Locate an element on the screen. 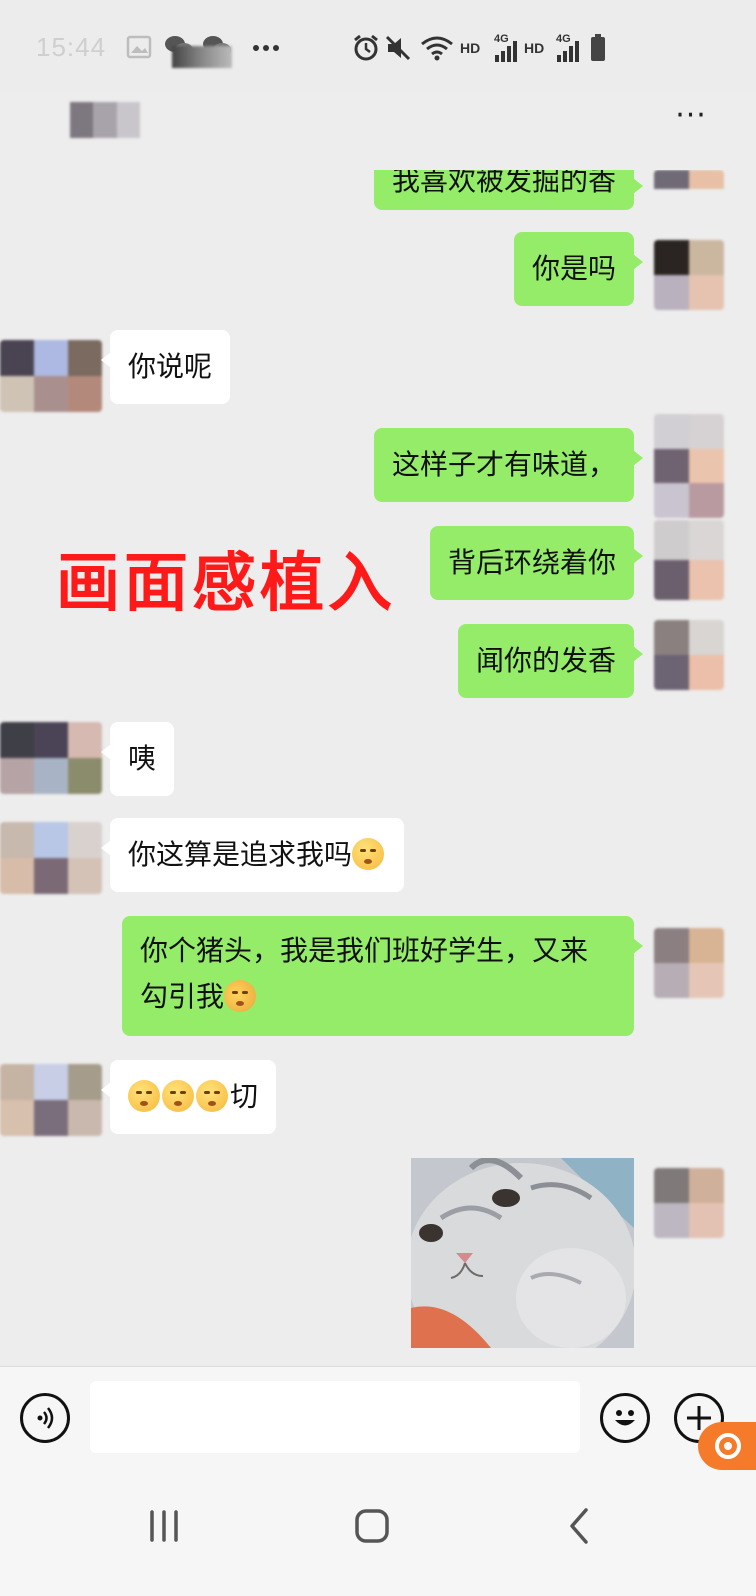  floating-widget-icon is located at coordinates (728, 1446).